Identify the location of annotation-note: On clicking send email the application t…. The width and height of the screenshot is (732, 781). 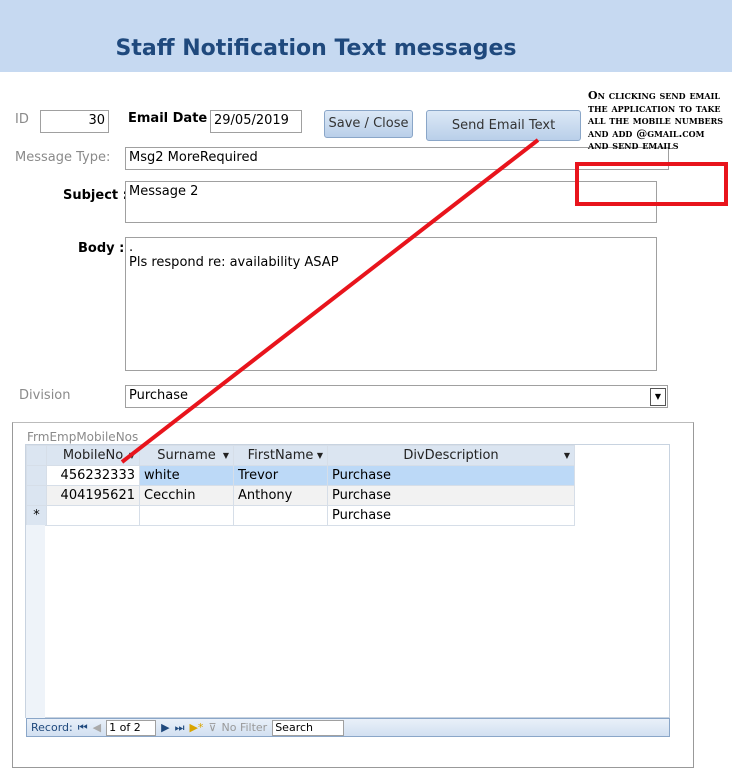
(656, 121).